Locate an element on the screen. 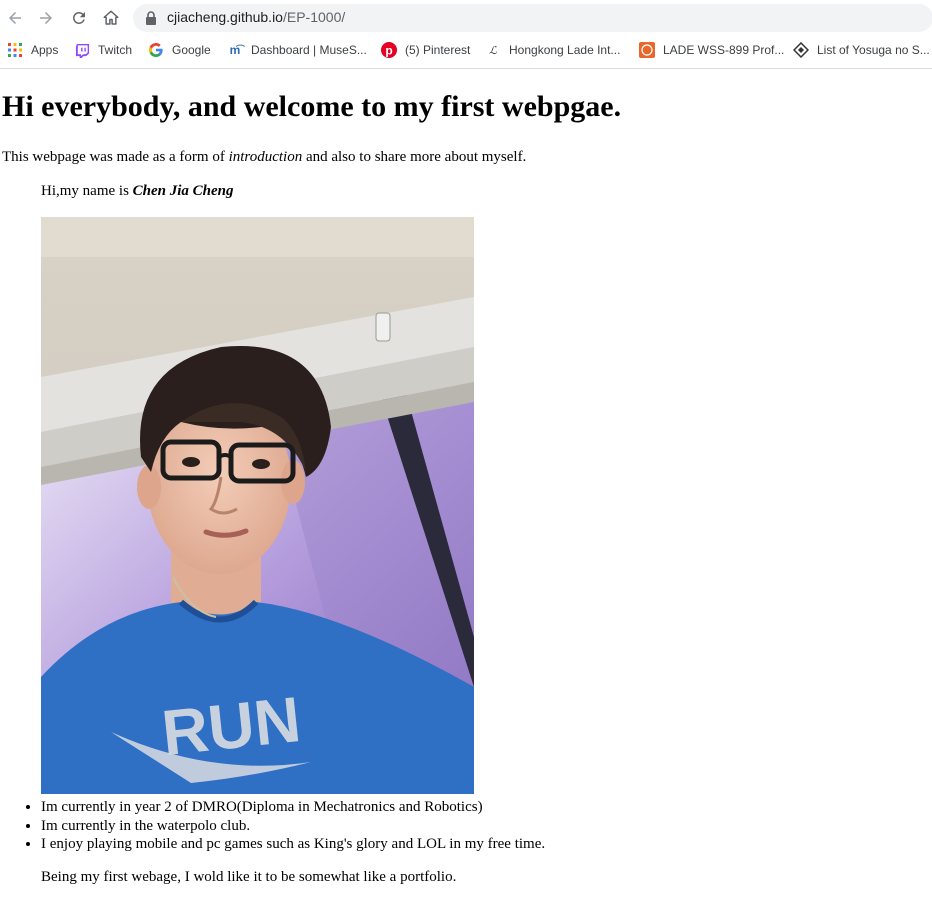 The height and width of the screenshot is (911, 932). bookmark-label: (5) Pinterest is located at coordinates (438, 50).